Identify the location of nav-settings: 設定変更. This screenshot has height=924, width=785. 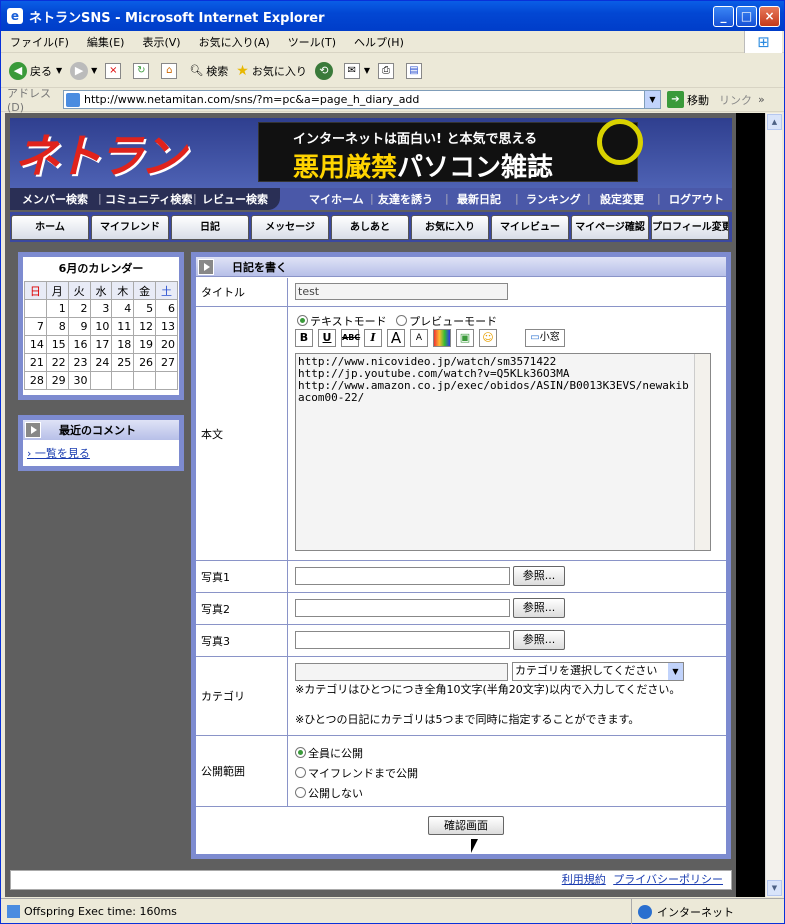
(622, 199).